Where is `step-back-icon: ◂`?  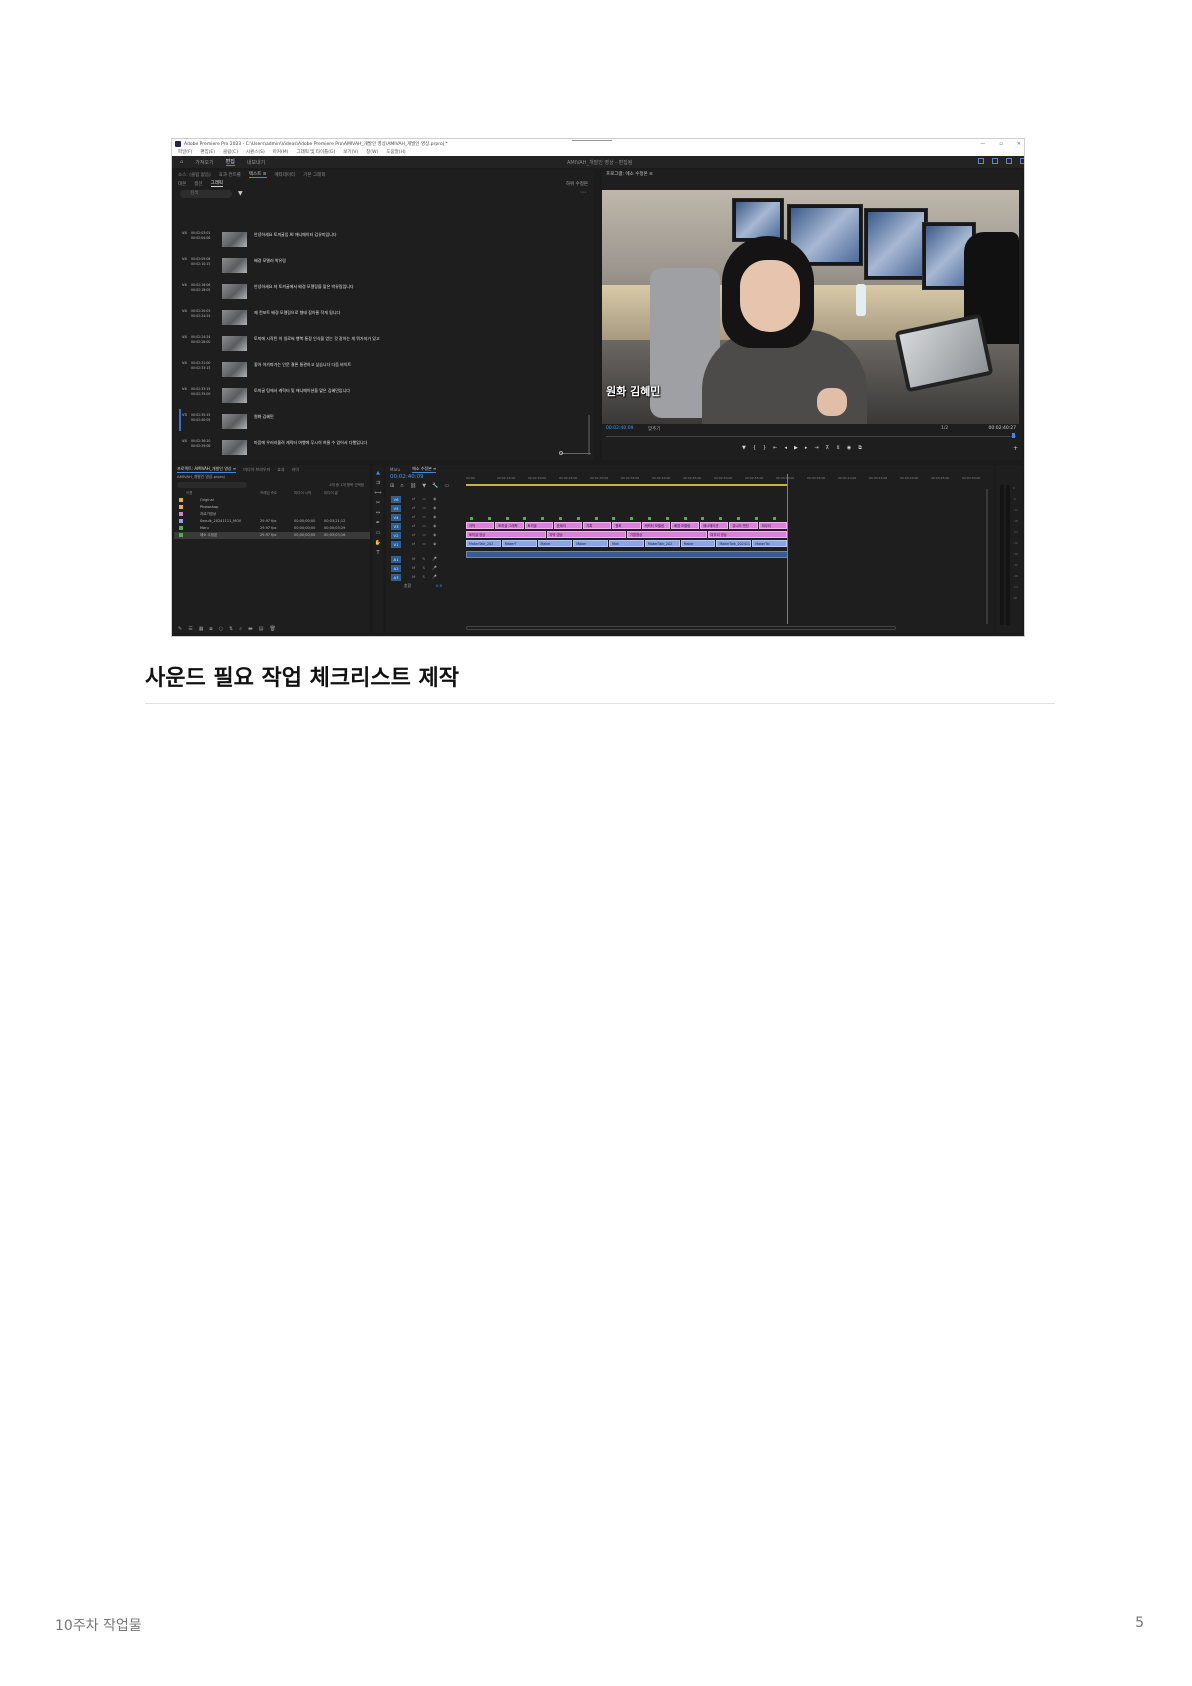
step-back-icon: ◂ is located at coordinates (785, 448).